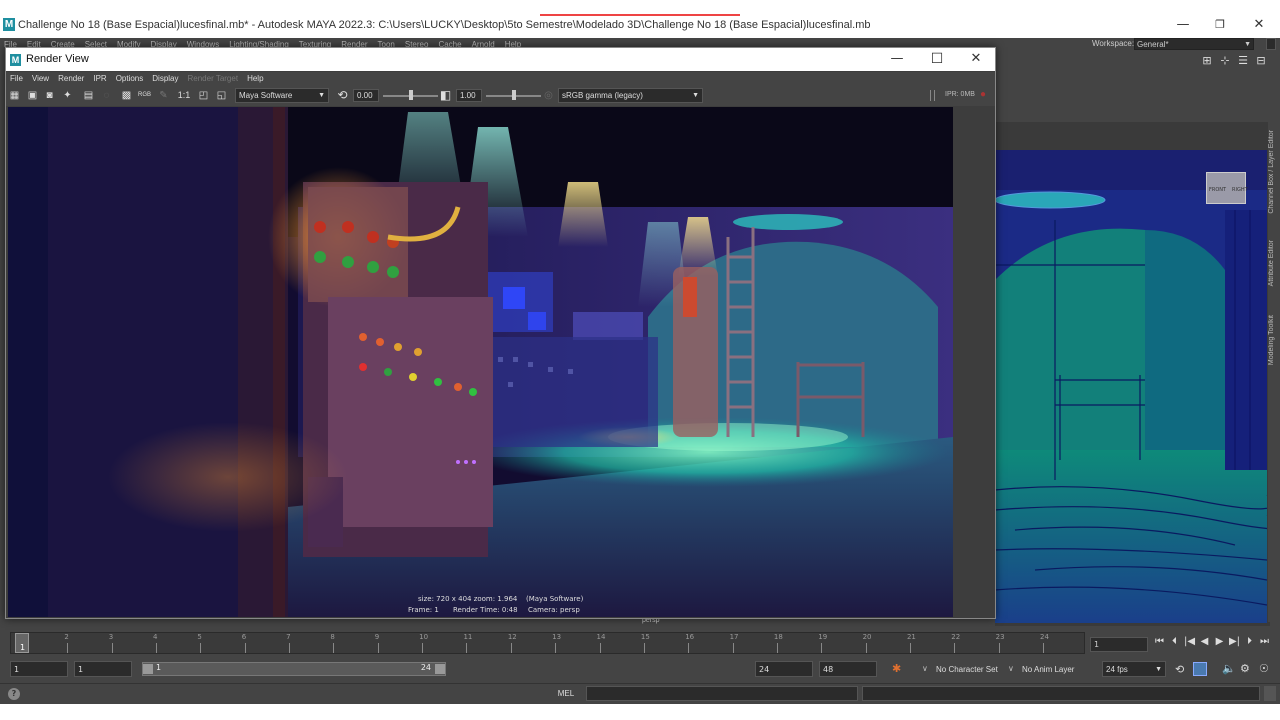 The image size is (1280, 720). What do you see at coordinates (1245, 668) in the screenshot?
I see `anim-prefs-icon: ⚙` at bounding box center [1245, 668].